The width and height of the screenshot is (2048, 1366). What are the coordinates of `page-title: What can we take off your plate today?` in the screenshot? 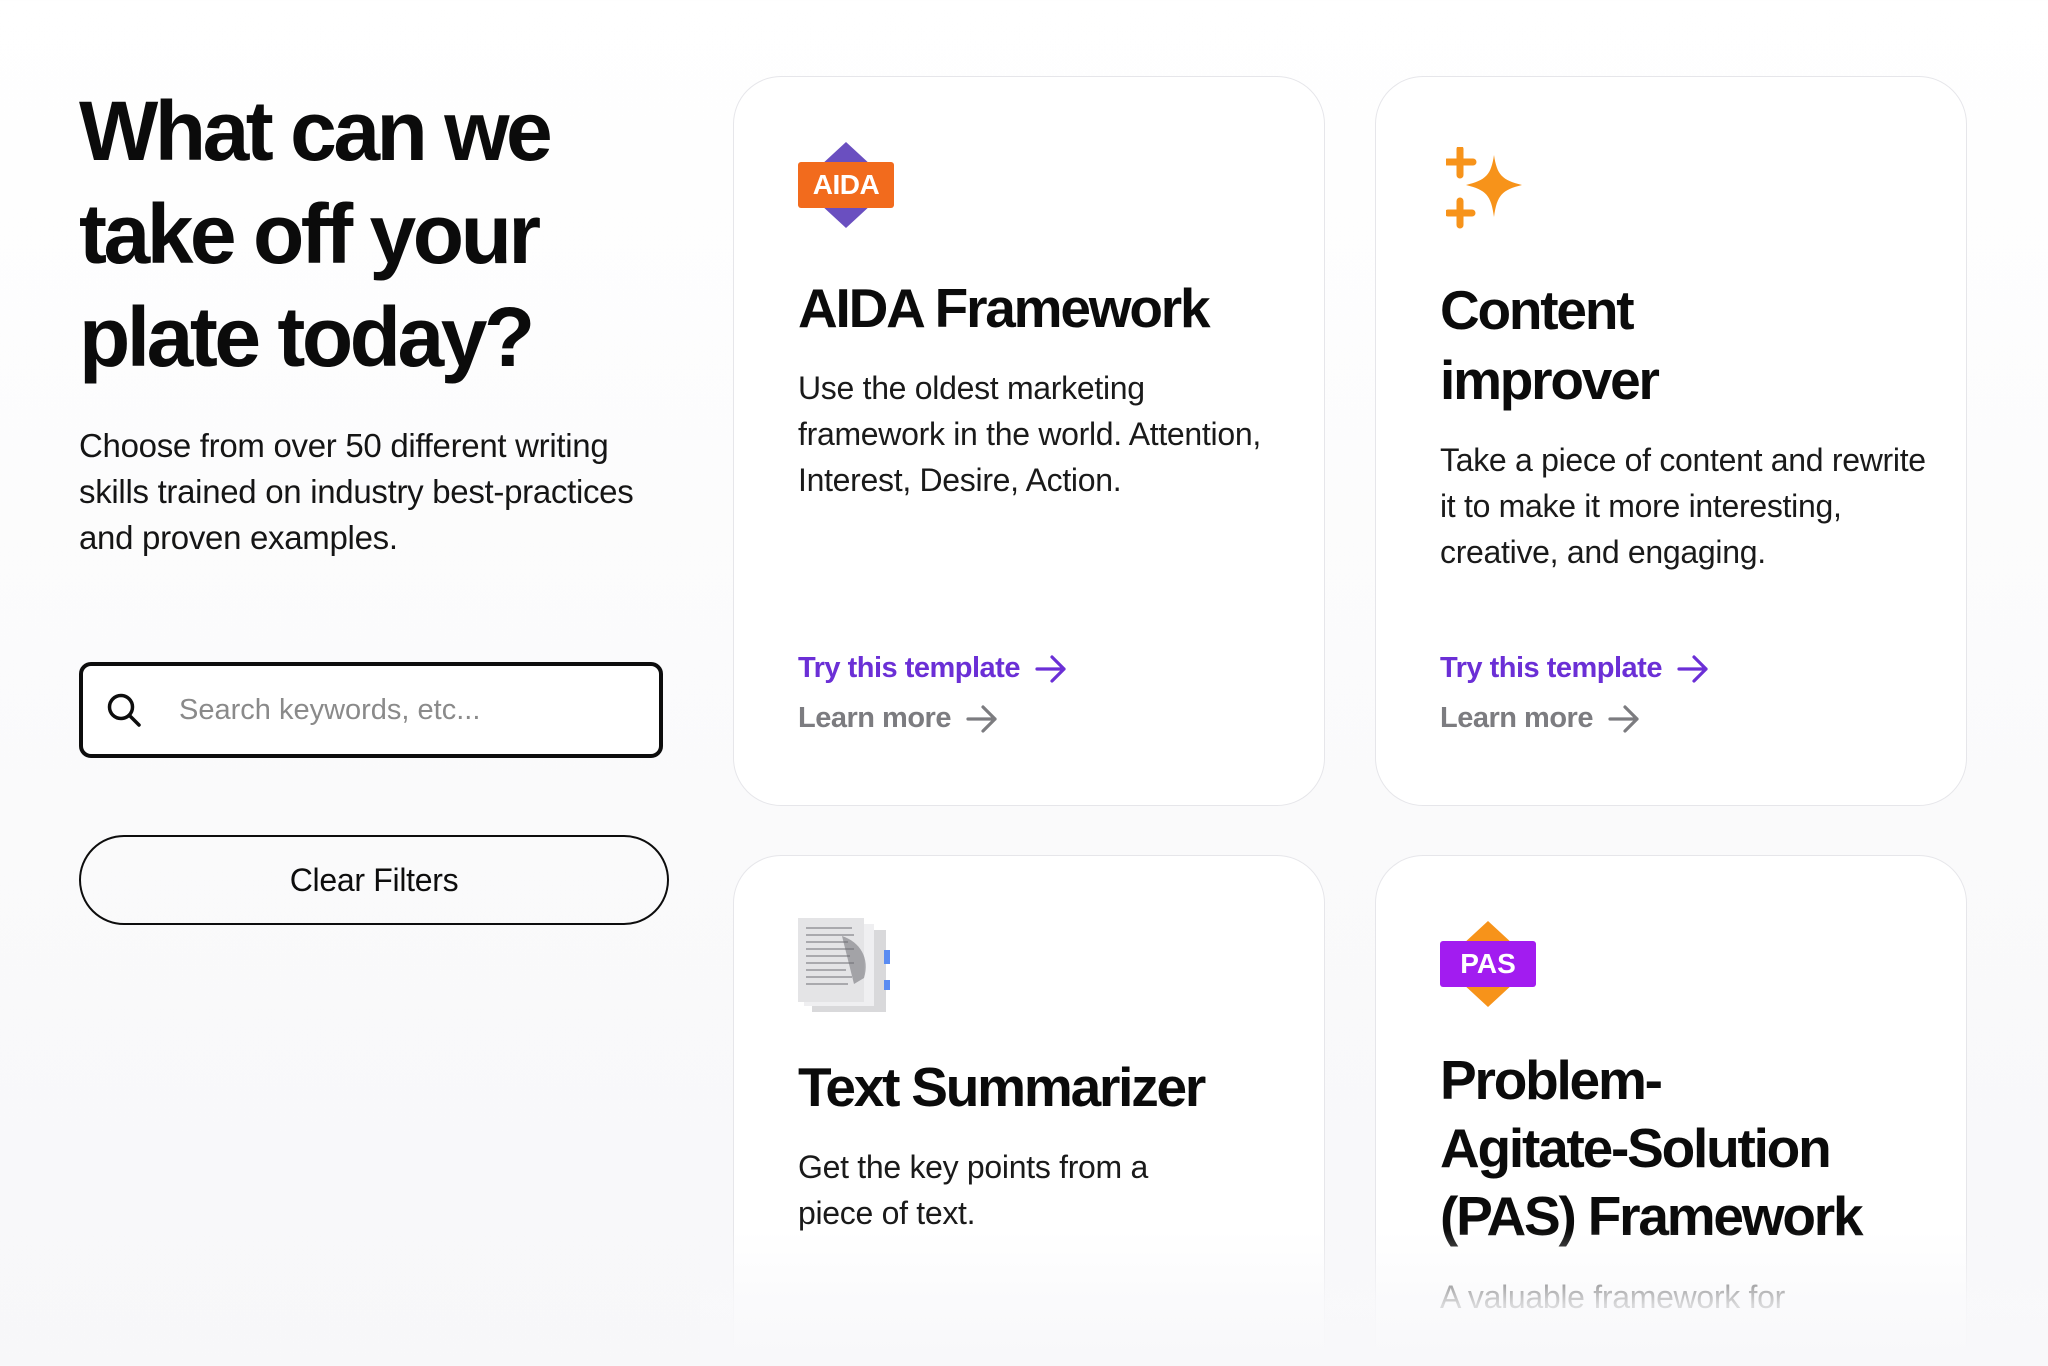 It's located at (359, 234).